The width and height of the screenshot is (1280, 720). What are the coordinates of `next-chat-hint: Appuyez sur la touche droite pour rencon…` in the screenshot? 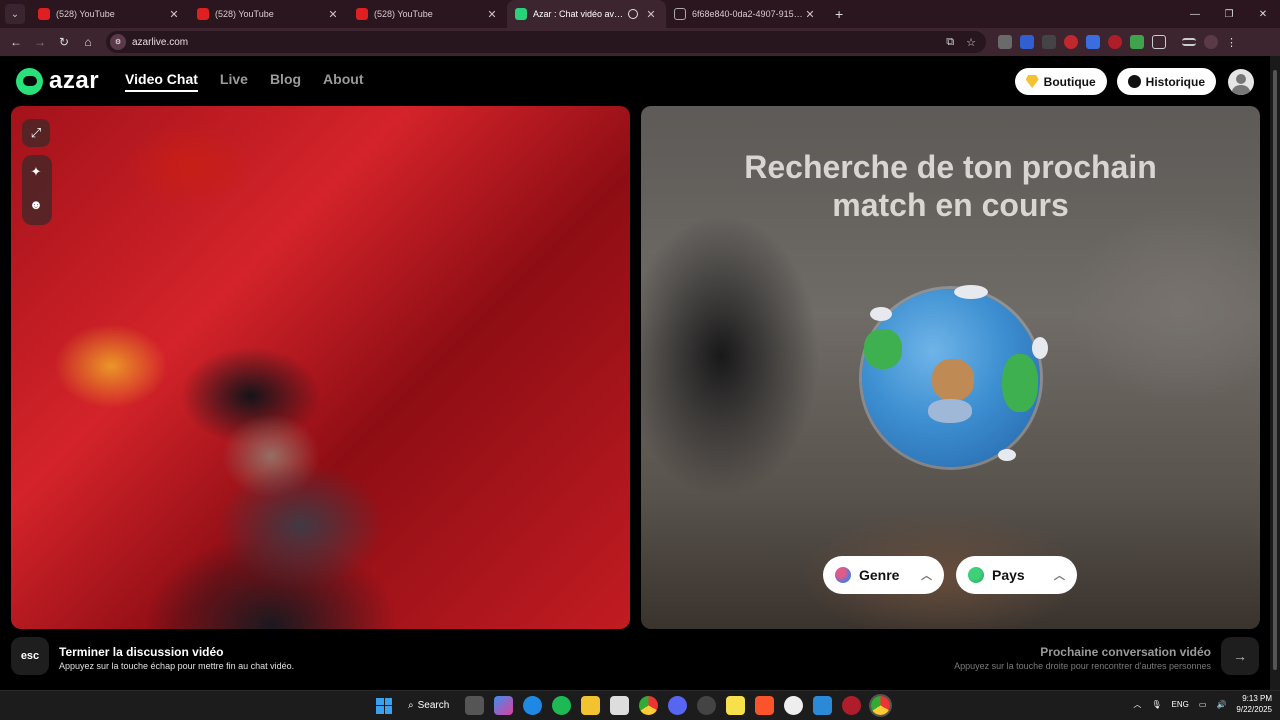 It's located at (1082, 666).